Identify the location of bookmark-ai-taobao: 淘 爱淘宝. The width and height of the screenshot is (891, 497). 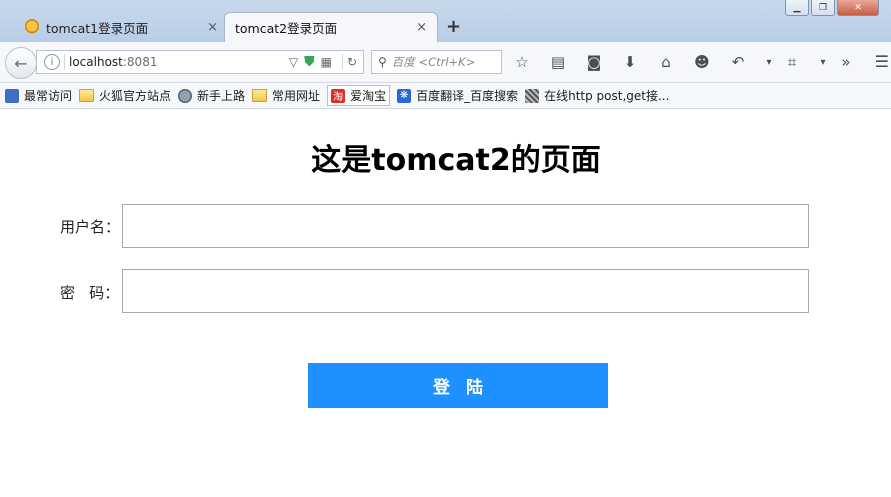
(359, 95).